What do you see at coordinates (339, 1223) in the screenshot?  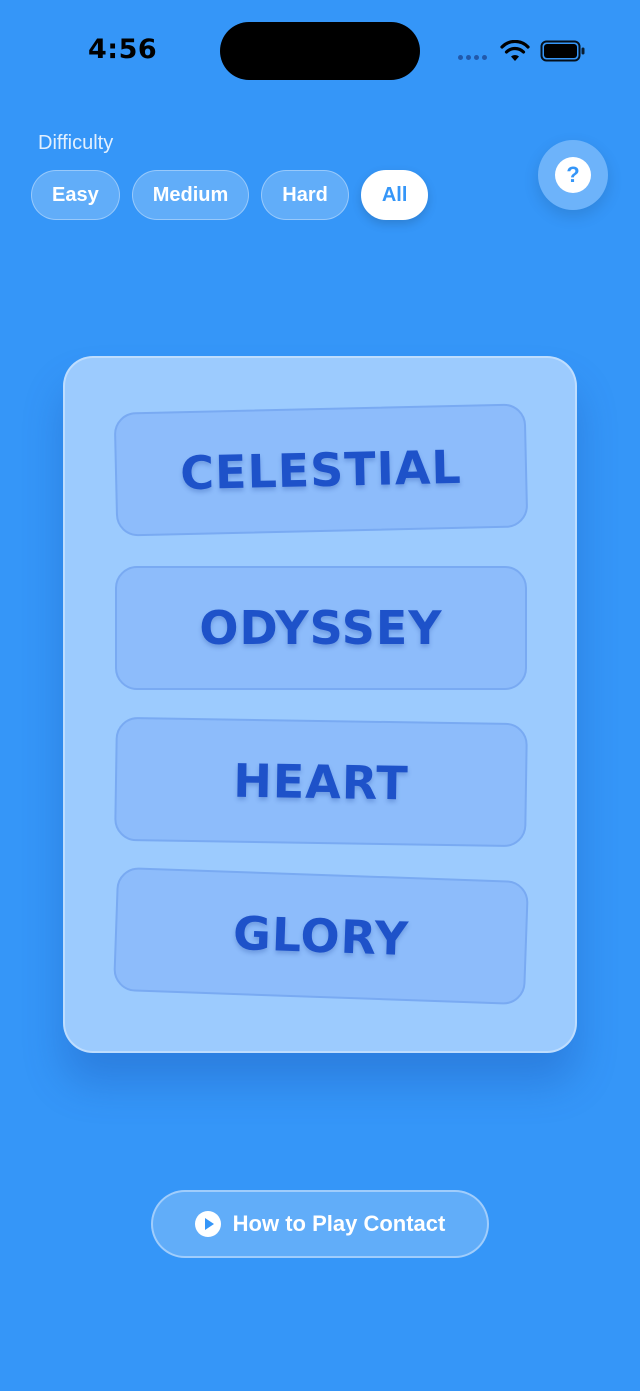 I see `how-to-play-label: How to Play Contact` at bounding box center [339, 1223].